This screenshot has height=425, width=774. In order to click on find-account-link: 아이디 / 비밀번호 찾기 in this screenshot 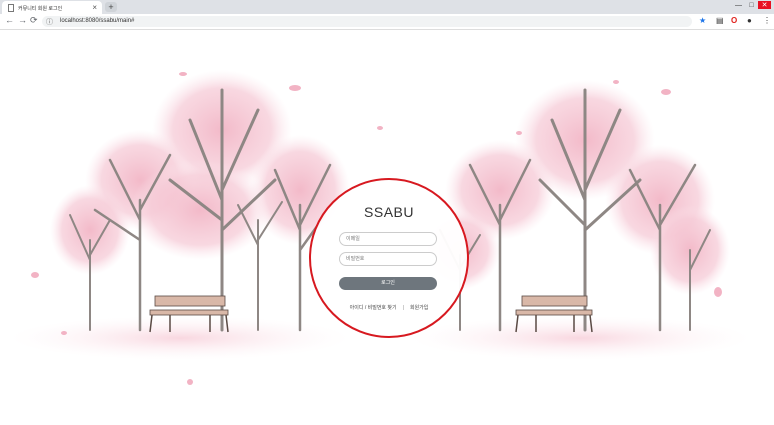, I will do `click(373, 308)`.